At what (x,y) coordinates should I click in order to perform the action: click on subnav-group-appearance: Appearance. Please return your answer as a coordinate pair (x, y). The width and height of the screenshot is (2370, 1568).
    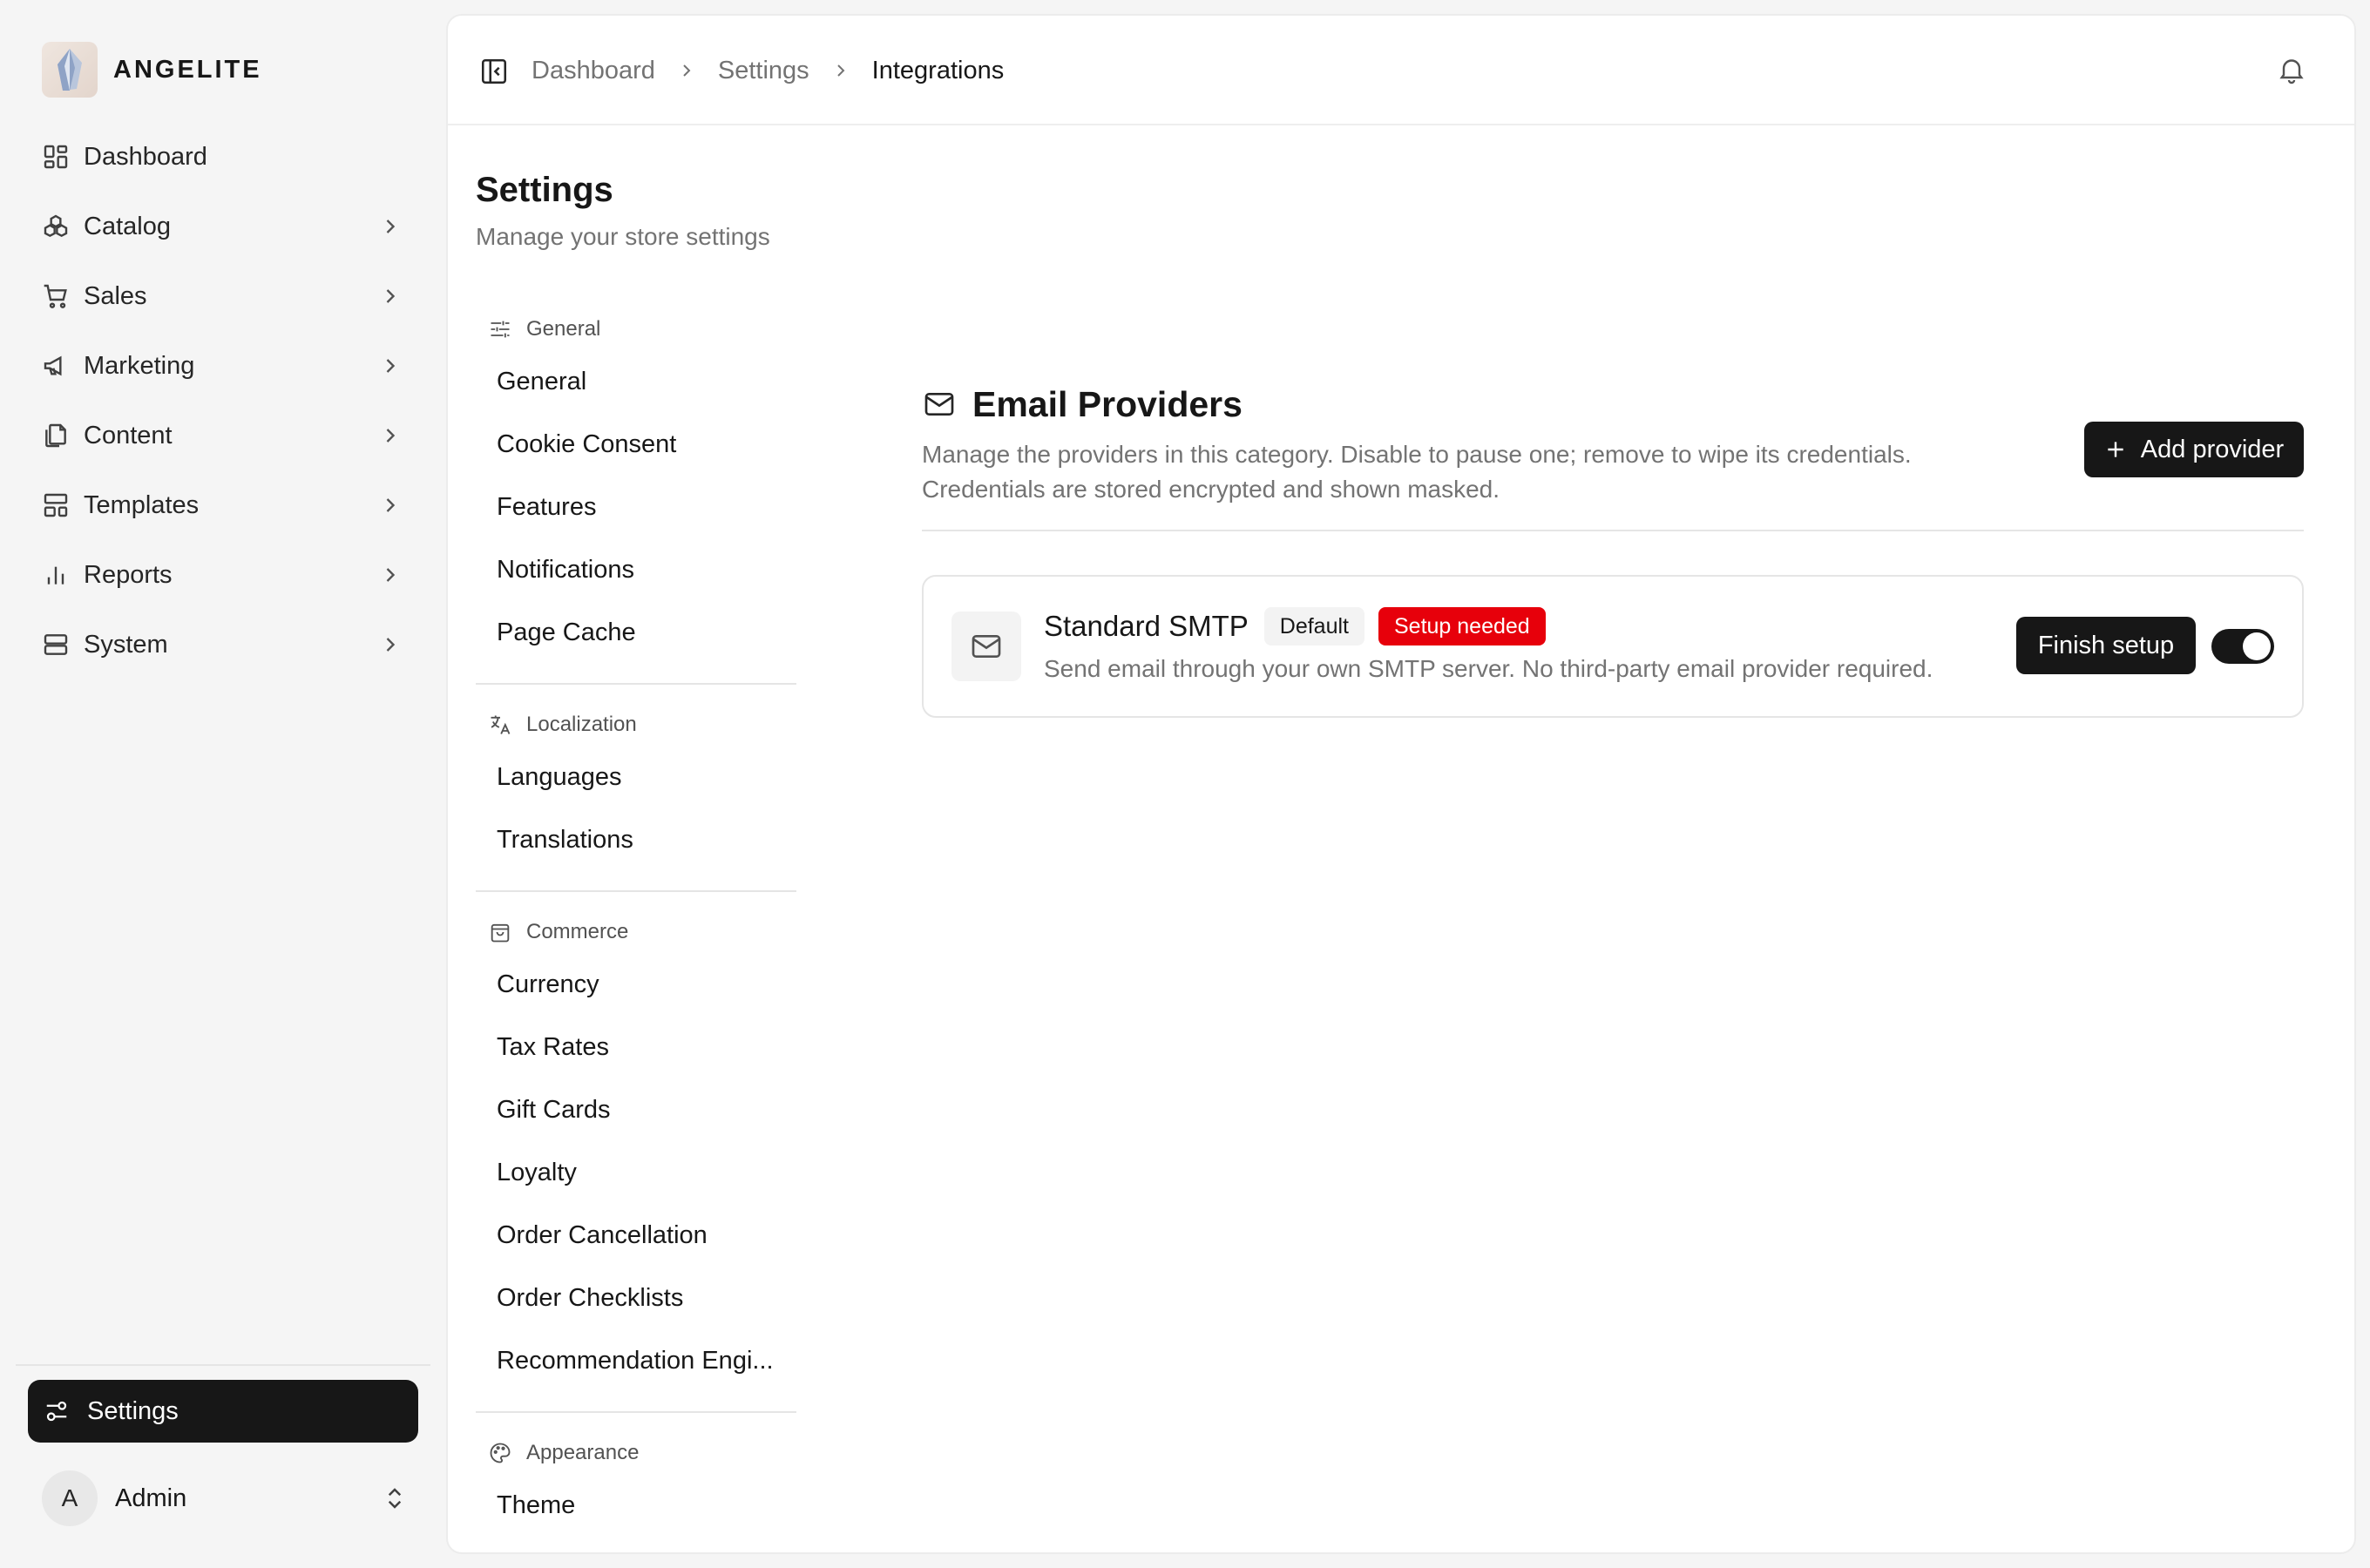
    Looking at the image, I should click on (636, 1453).